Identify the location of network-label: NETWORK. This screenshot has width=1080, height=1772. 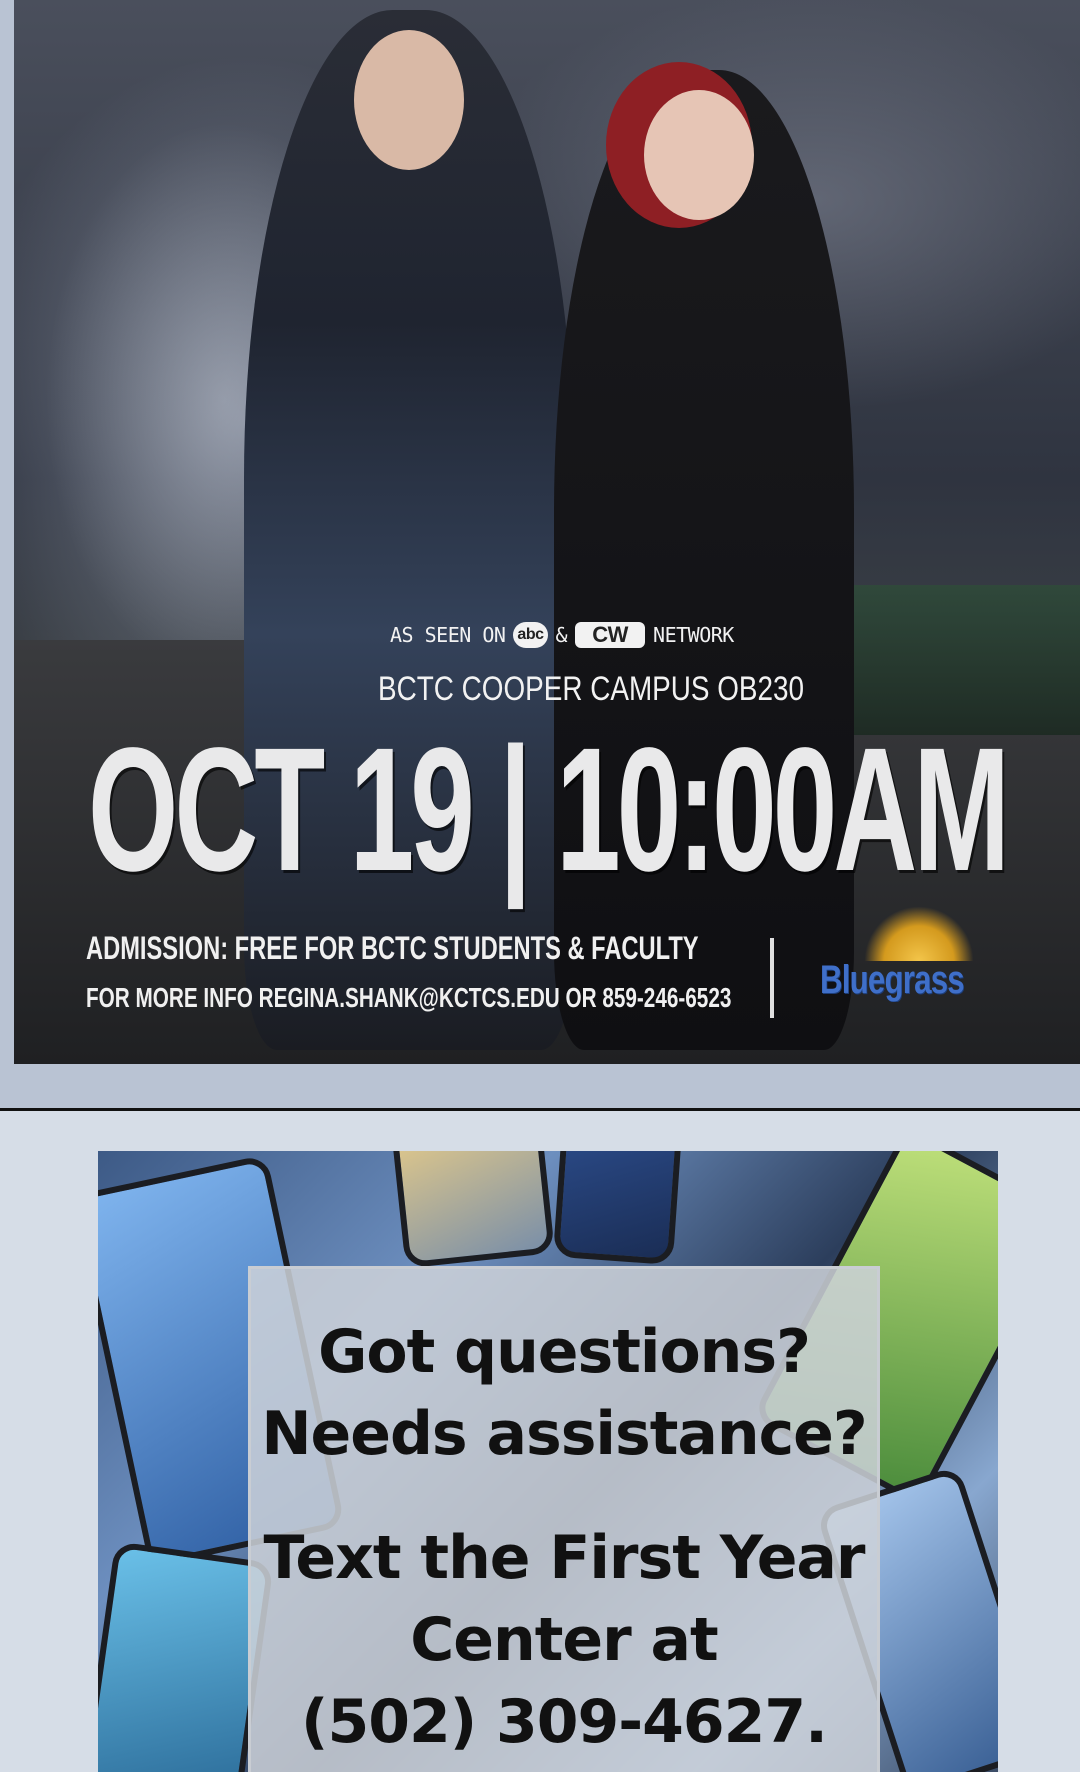
(693, 635).